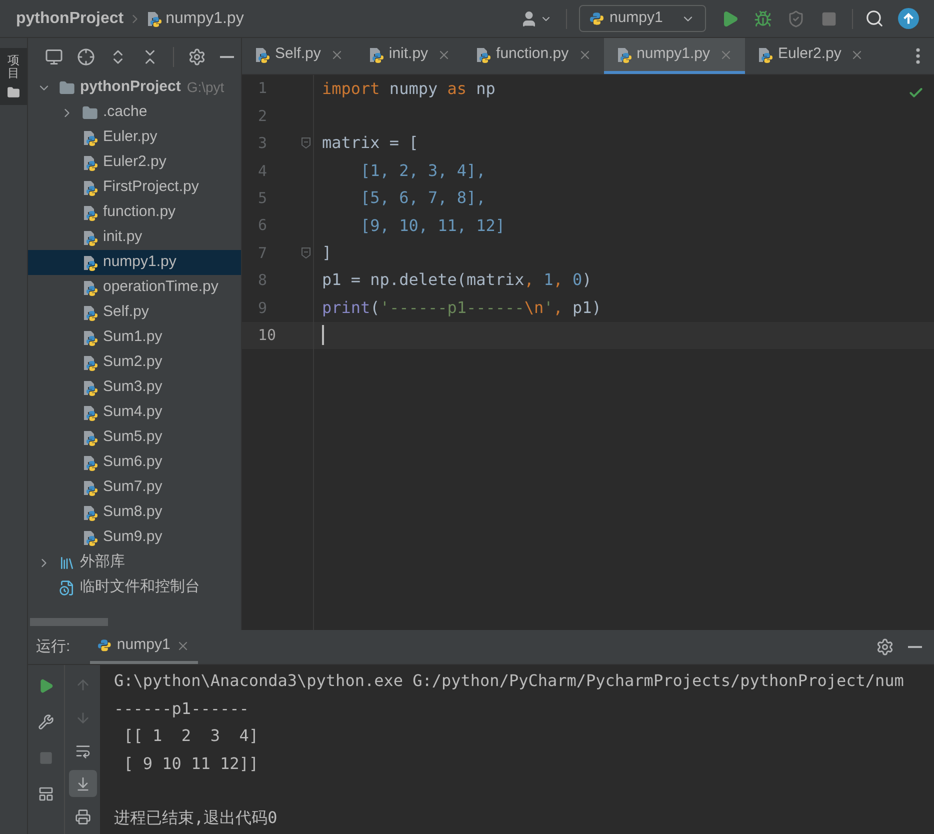  I want to click on line-number: 3, so click(263, 143).